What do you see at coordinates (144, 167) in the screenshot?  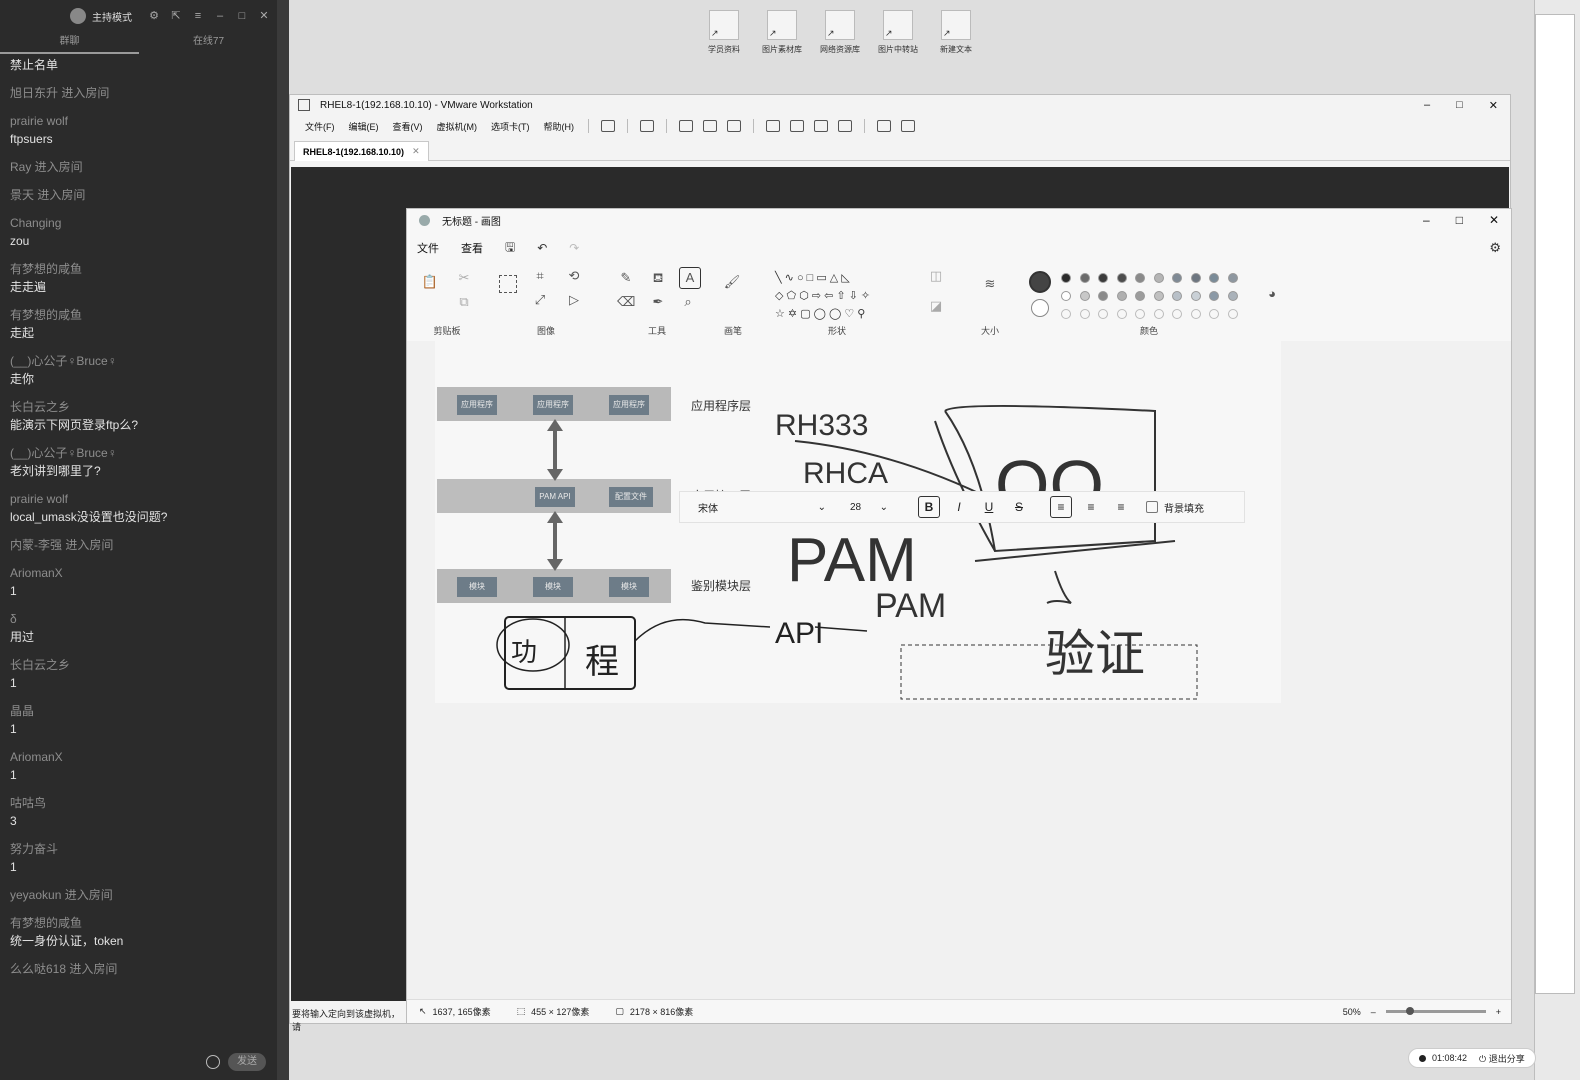 I see `chat-nickname: Ray 进入房间` at bounding box center [144, 167].